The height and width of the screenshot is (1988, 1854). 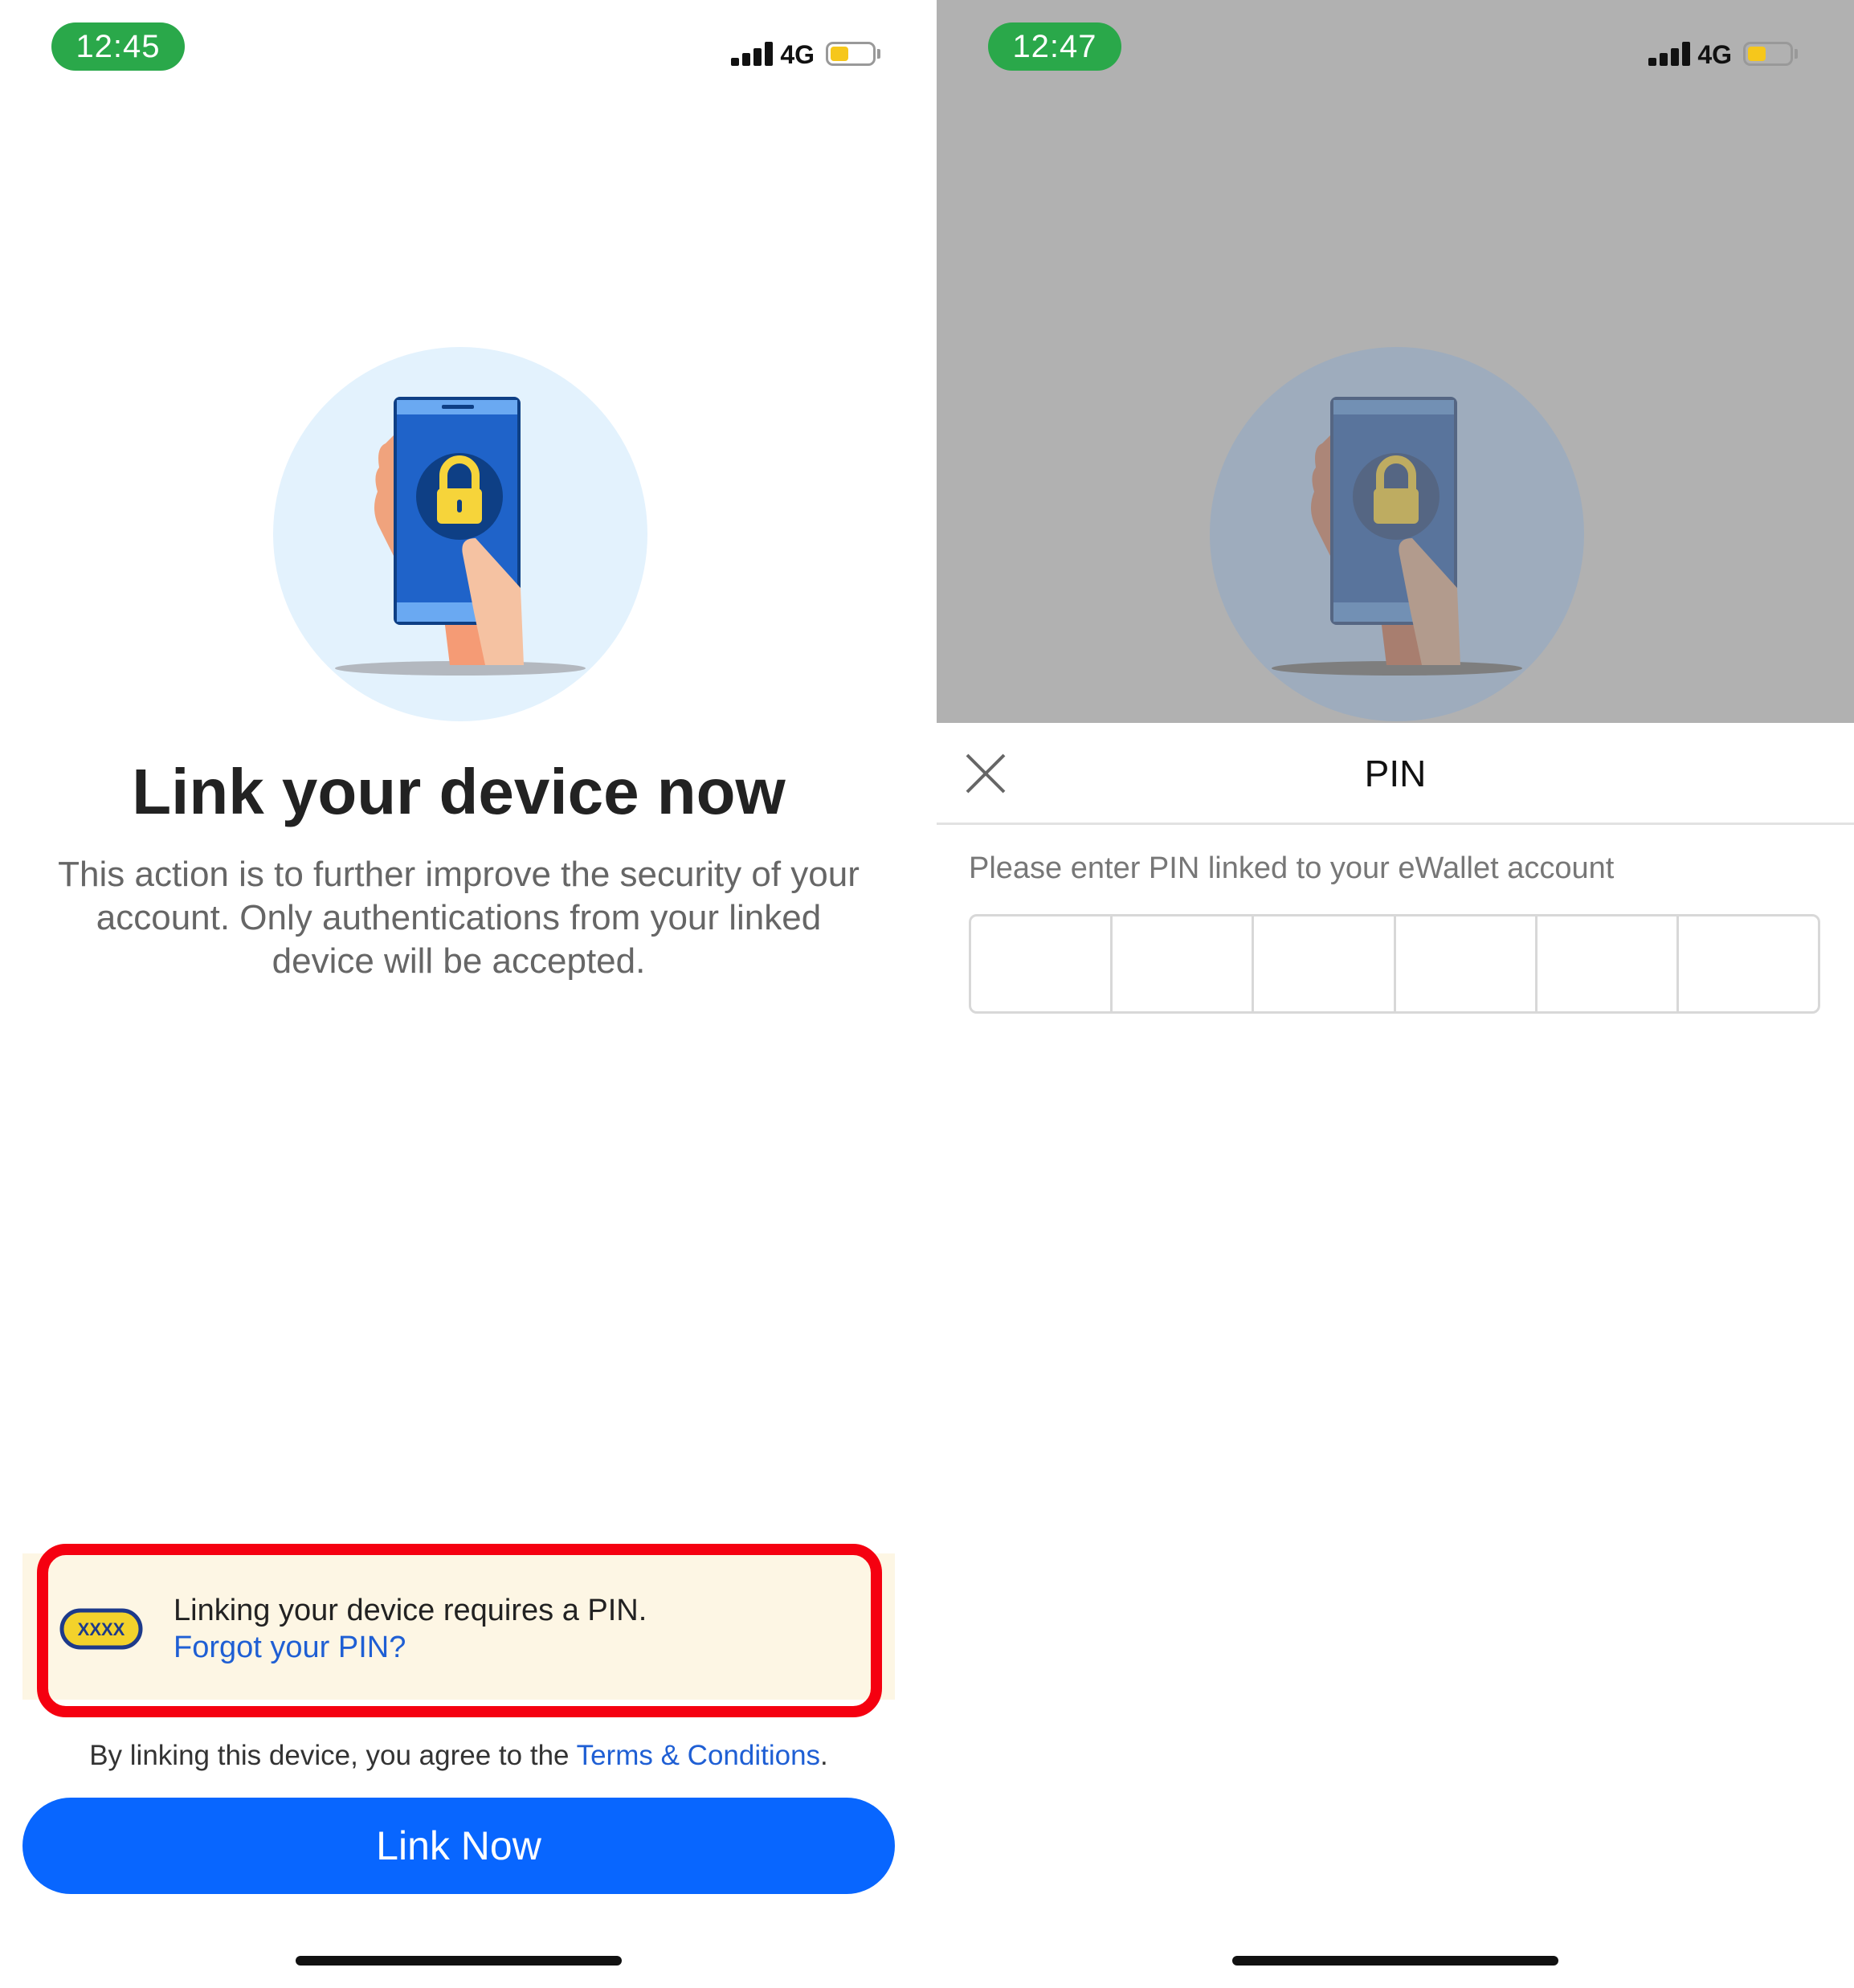 What do you see at coordinates (824, 1755) in the screenshot?
I see `terms-suffix: .` at bounding box center [824, 1755].